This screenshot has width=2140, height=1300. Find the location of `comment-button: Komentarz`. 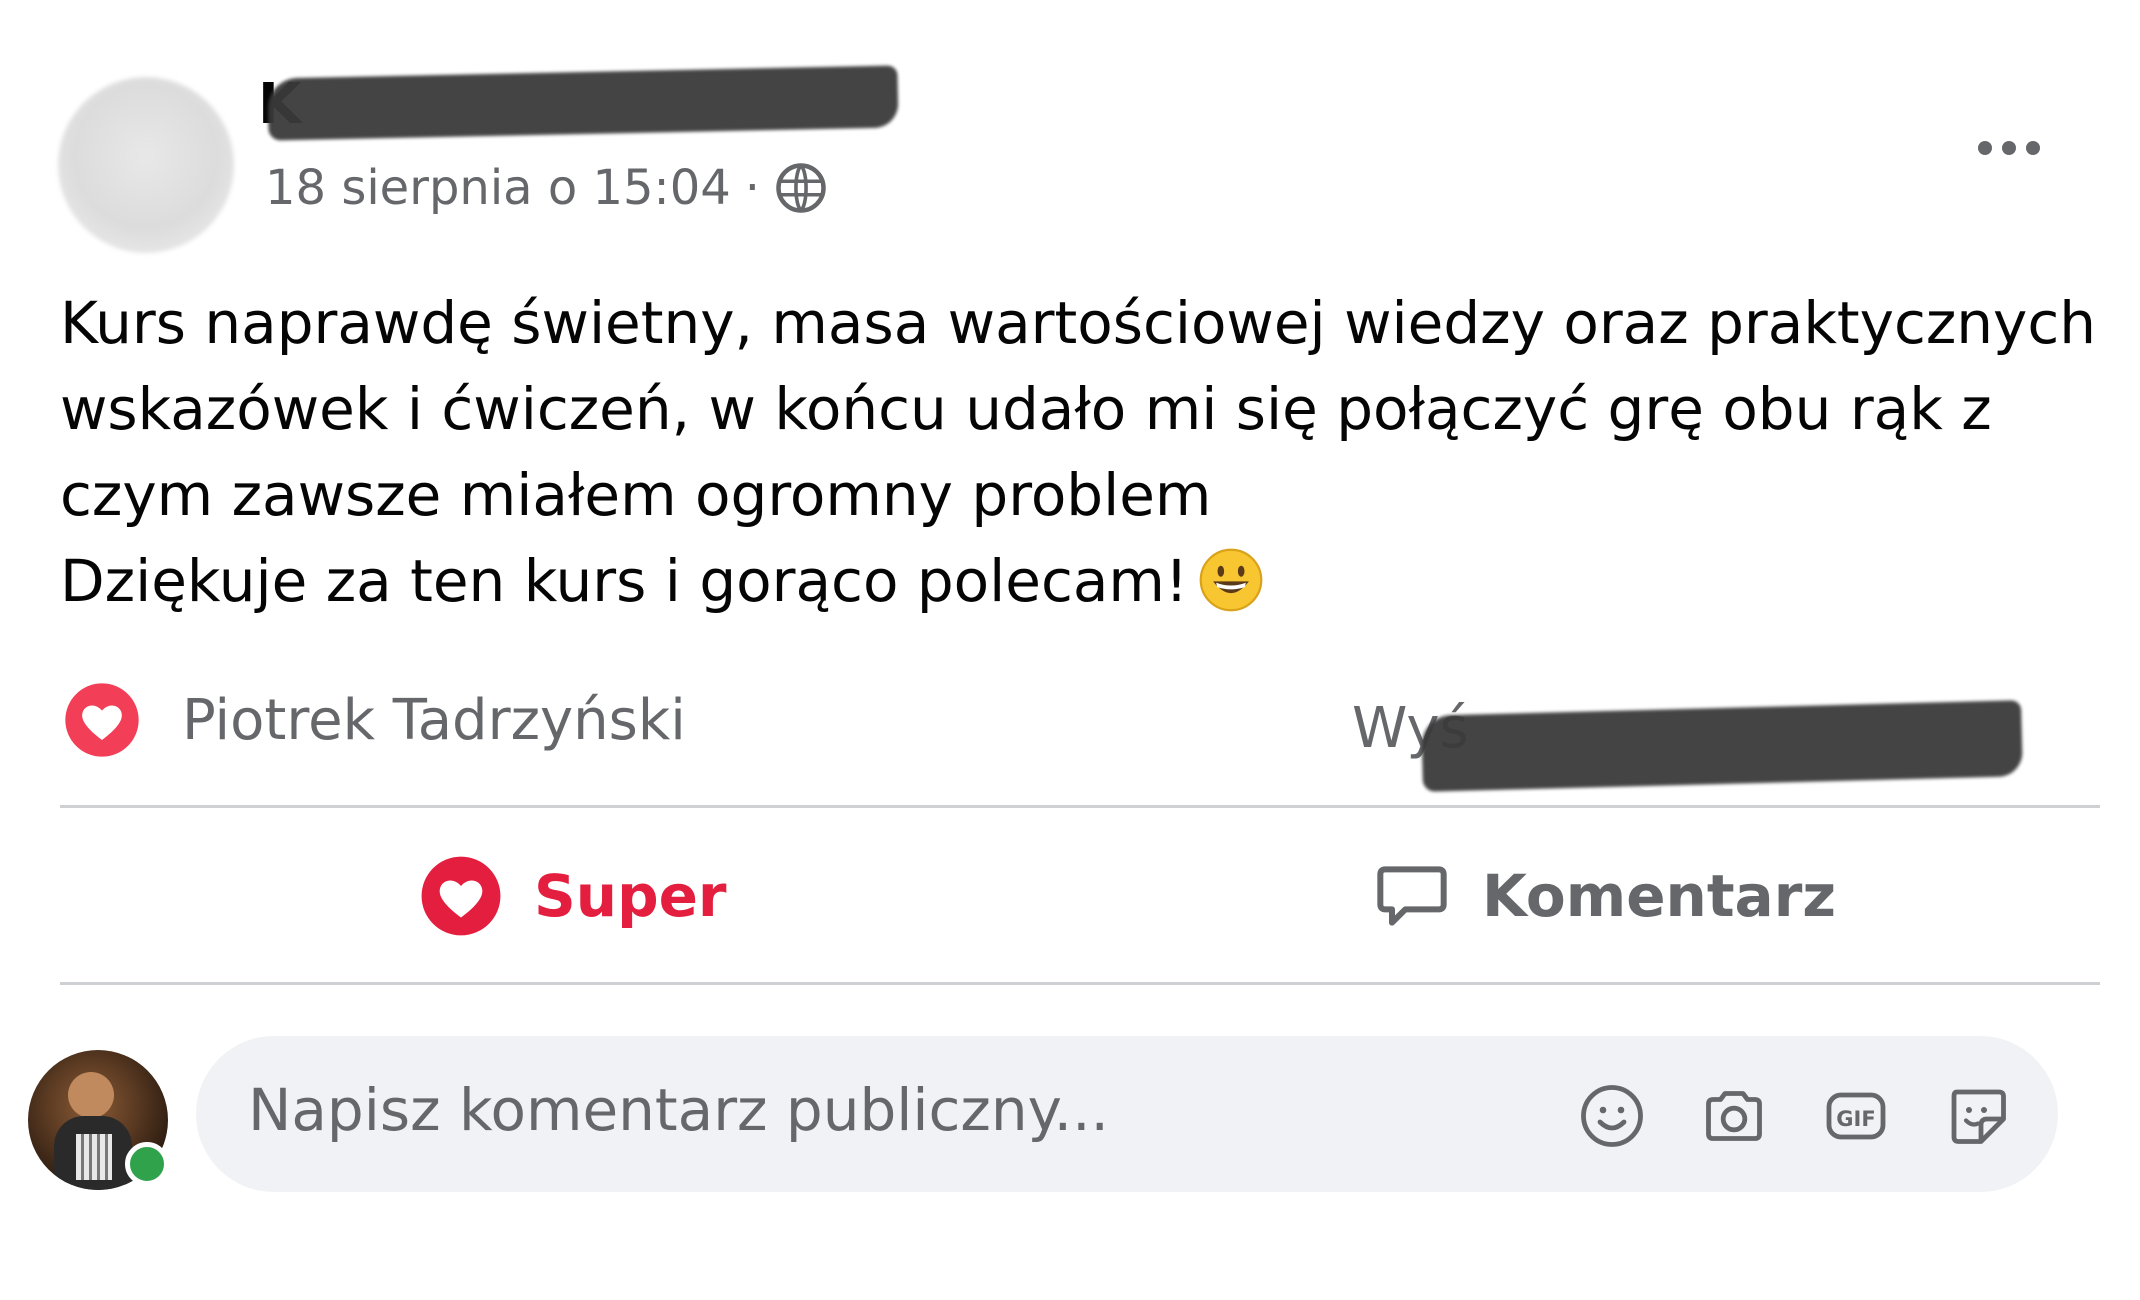

comment-button: Komentarz is located at coordinates (1604, 896).